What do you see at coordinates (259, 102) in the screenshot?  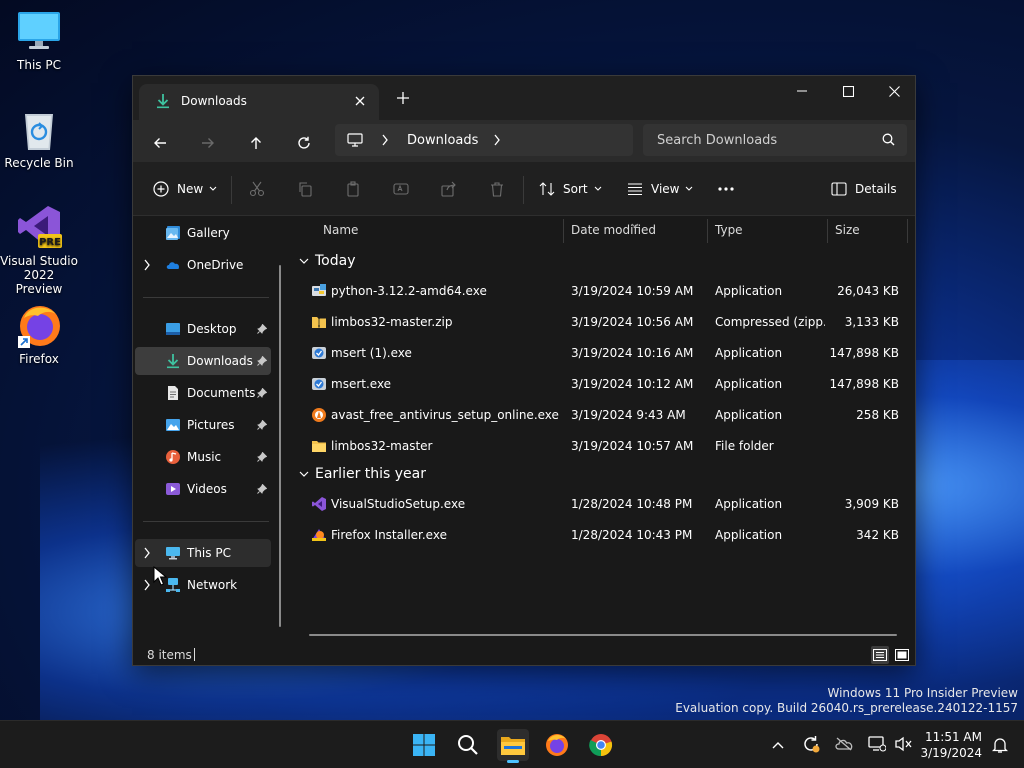 I see `tab-downloads: Downloads` at bounding box center [259, 102].